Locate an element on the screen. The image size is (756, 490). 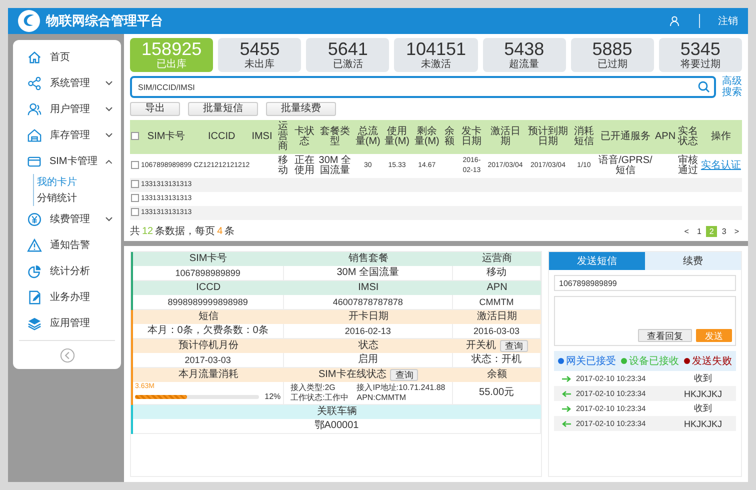
column-header: 套餐类型 is located at coordinates (335, 137).